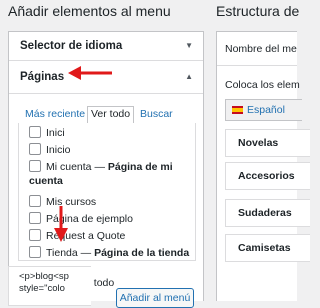  Describe the element at coordinates (263, 110) in the screenshot. I see `language-filter-button: Español` at that location.